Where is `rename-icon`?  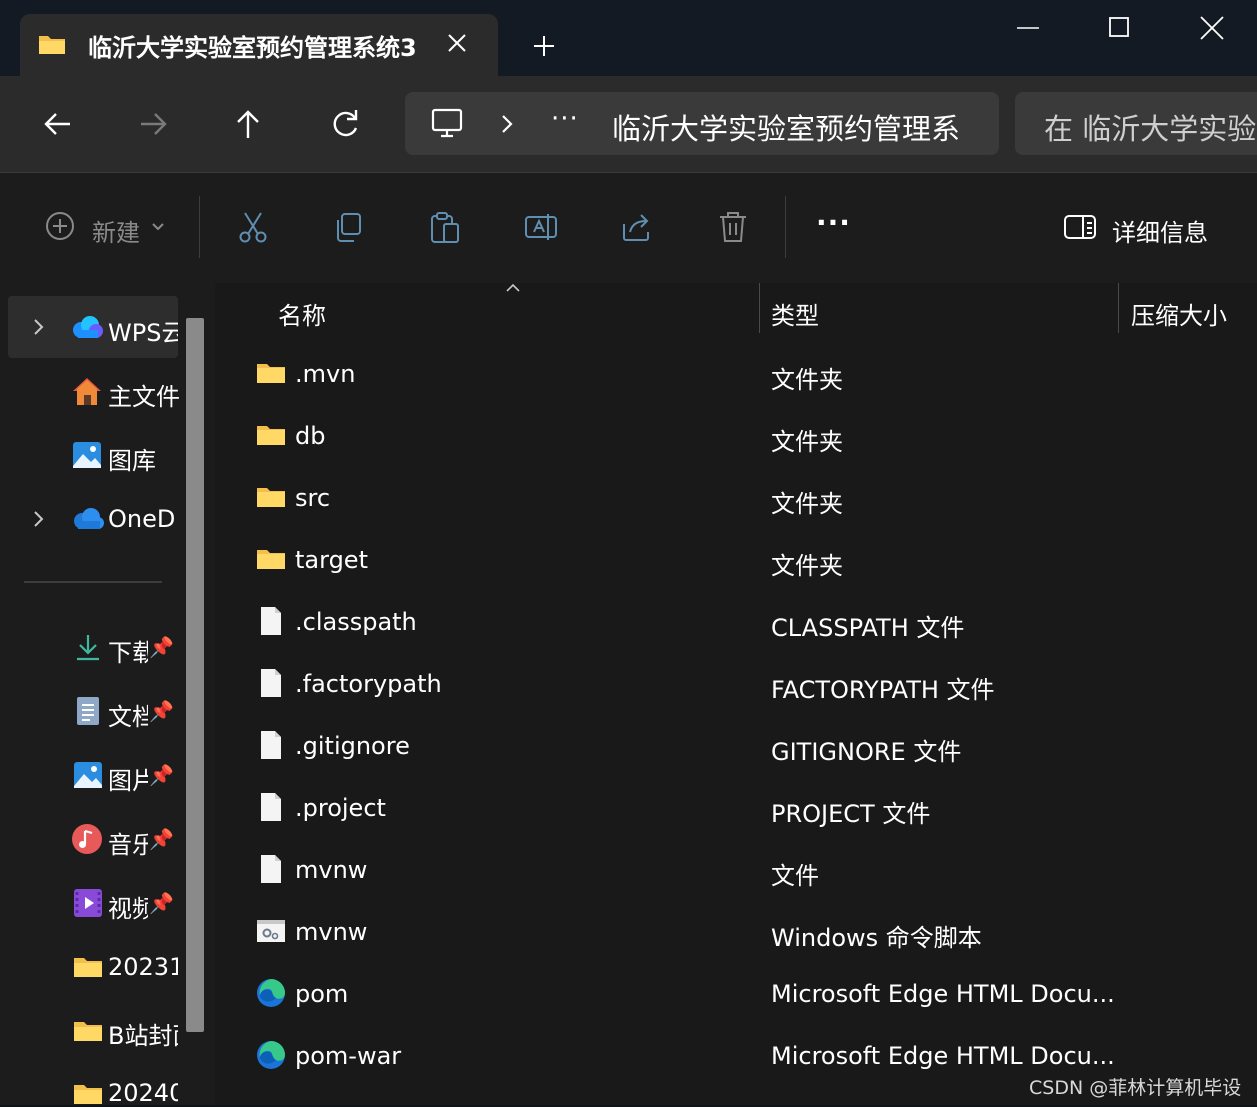
rename-icon is located at coordinates (541, 227).